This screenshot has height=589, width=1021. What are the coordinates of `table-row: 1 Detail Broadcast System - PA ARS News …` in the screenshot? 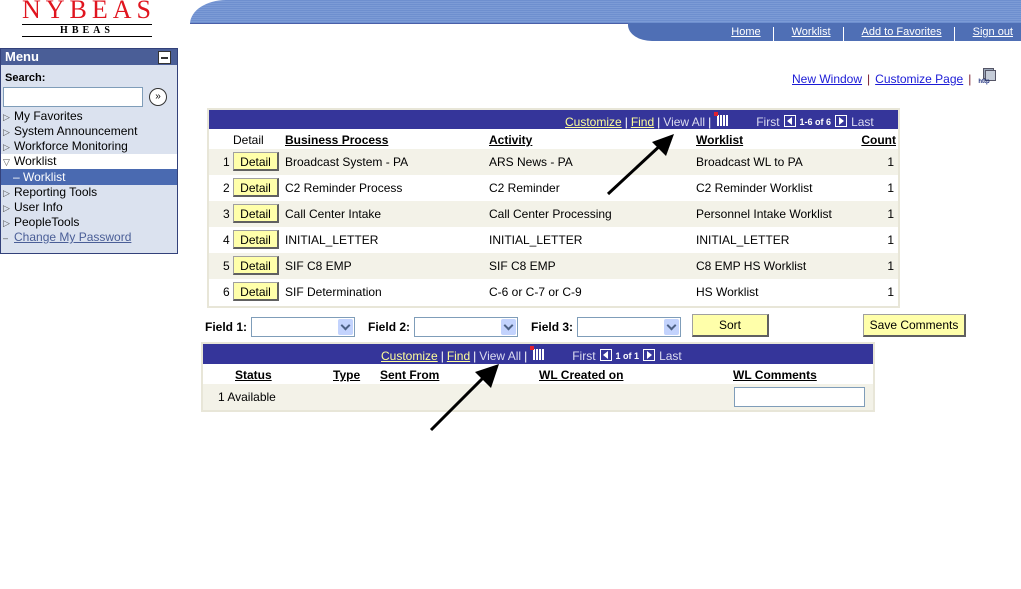 It's located at (553, 162).